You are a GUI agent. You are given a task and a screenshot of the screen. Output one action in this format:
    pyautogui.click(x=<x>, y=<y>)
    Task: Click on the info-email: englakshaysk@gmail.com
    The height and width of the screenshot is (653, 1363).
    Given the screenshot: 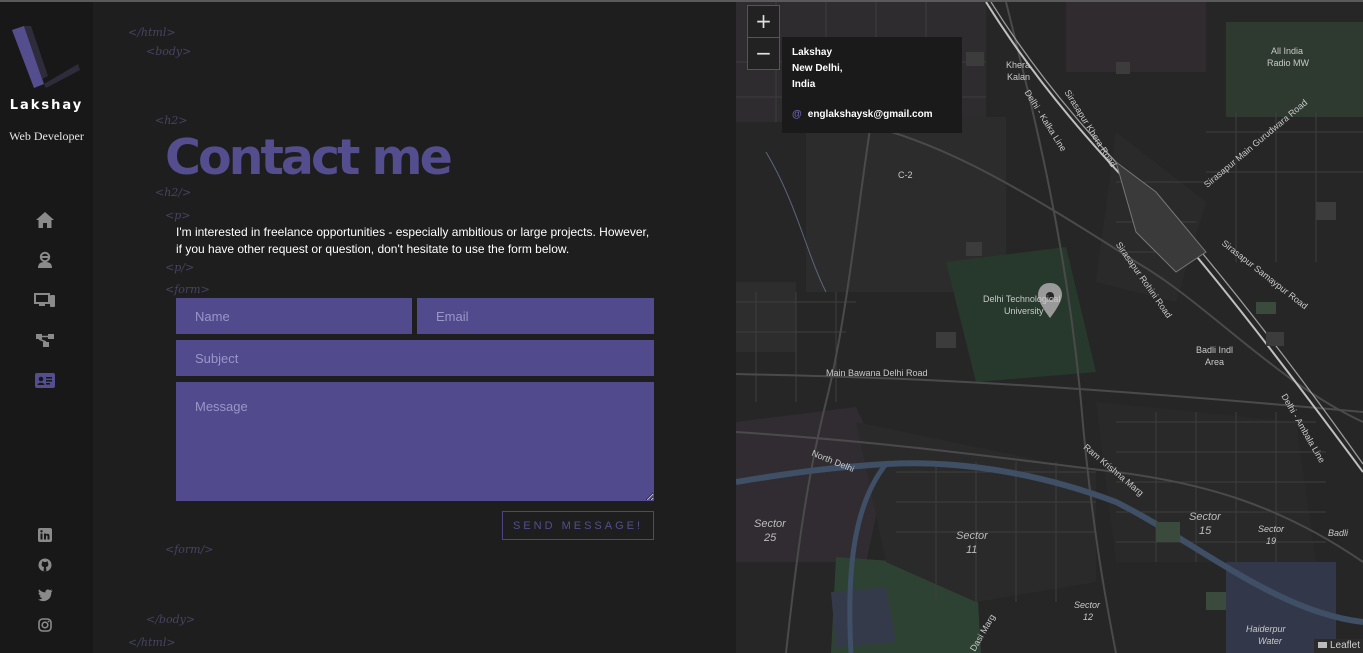 What is the action you would take?
    pyautogui.click(x=870, y=114)
    